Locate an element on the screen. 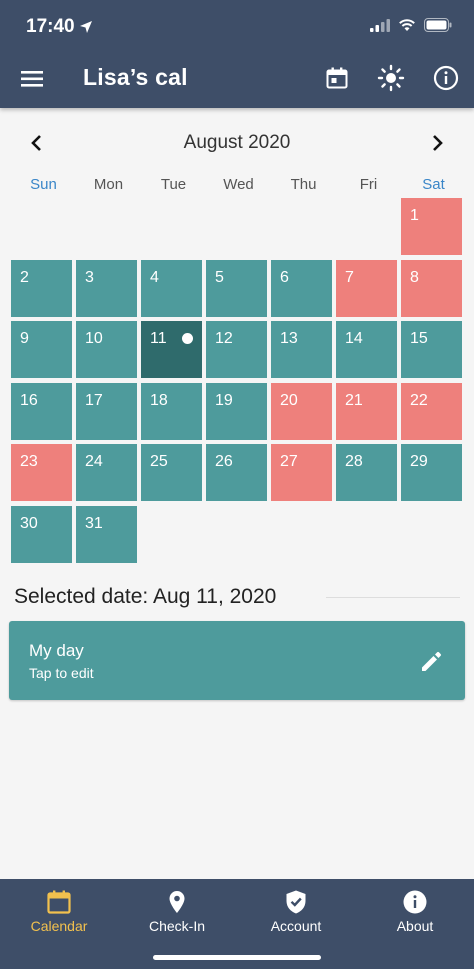  day-cell: 26 is located at coordinates (236, 472).